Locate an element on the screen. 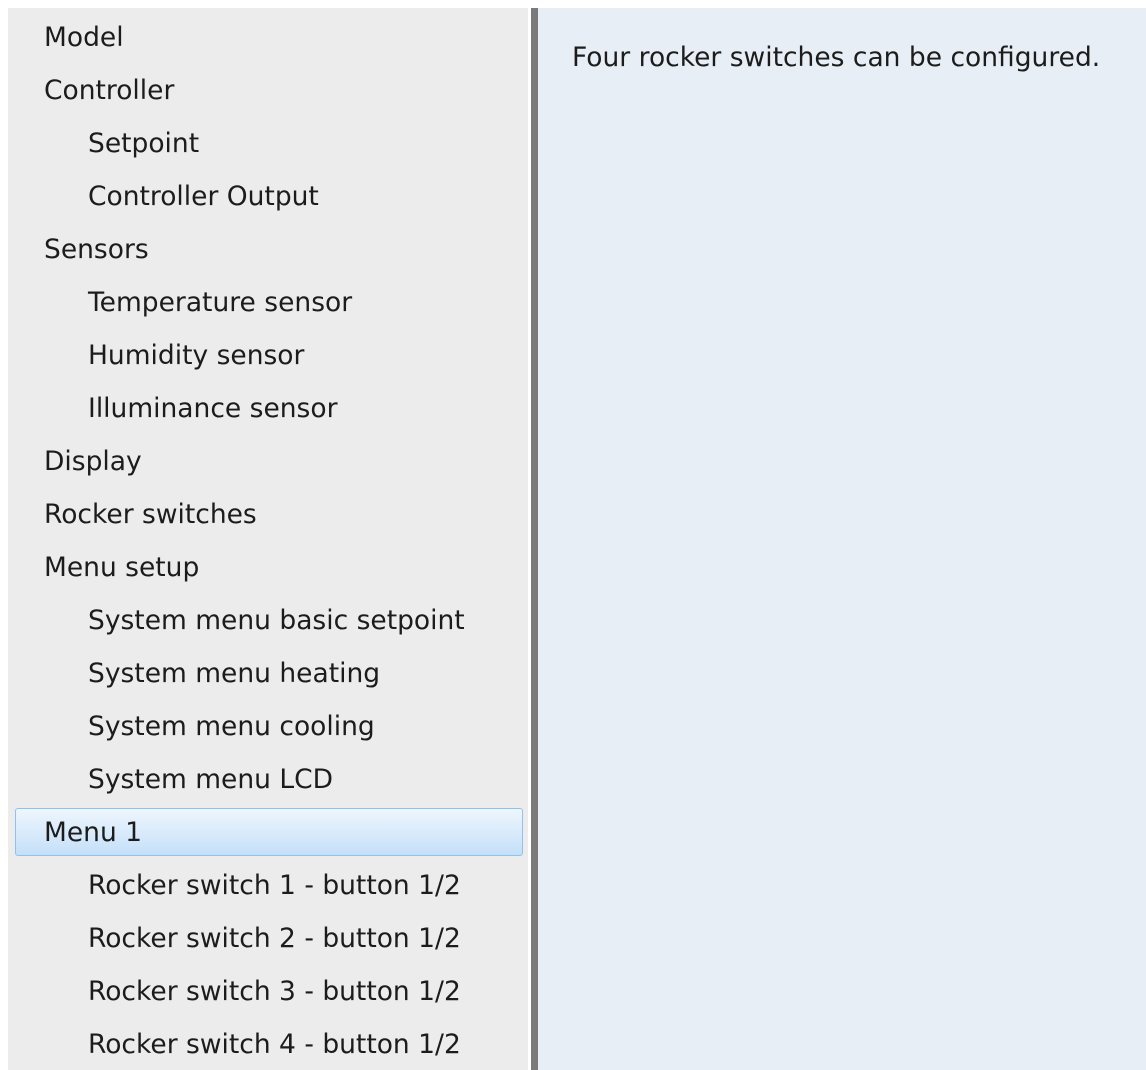 This screenshot has height=1070, width=1146. nav-item-humidity-sensor: Humidity sensor is located at coordinates (268, 355).